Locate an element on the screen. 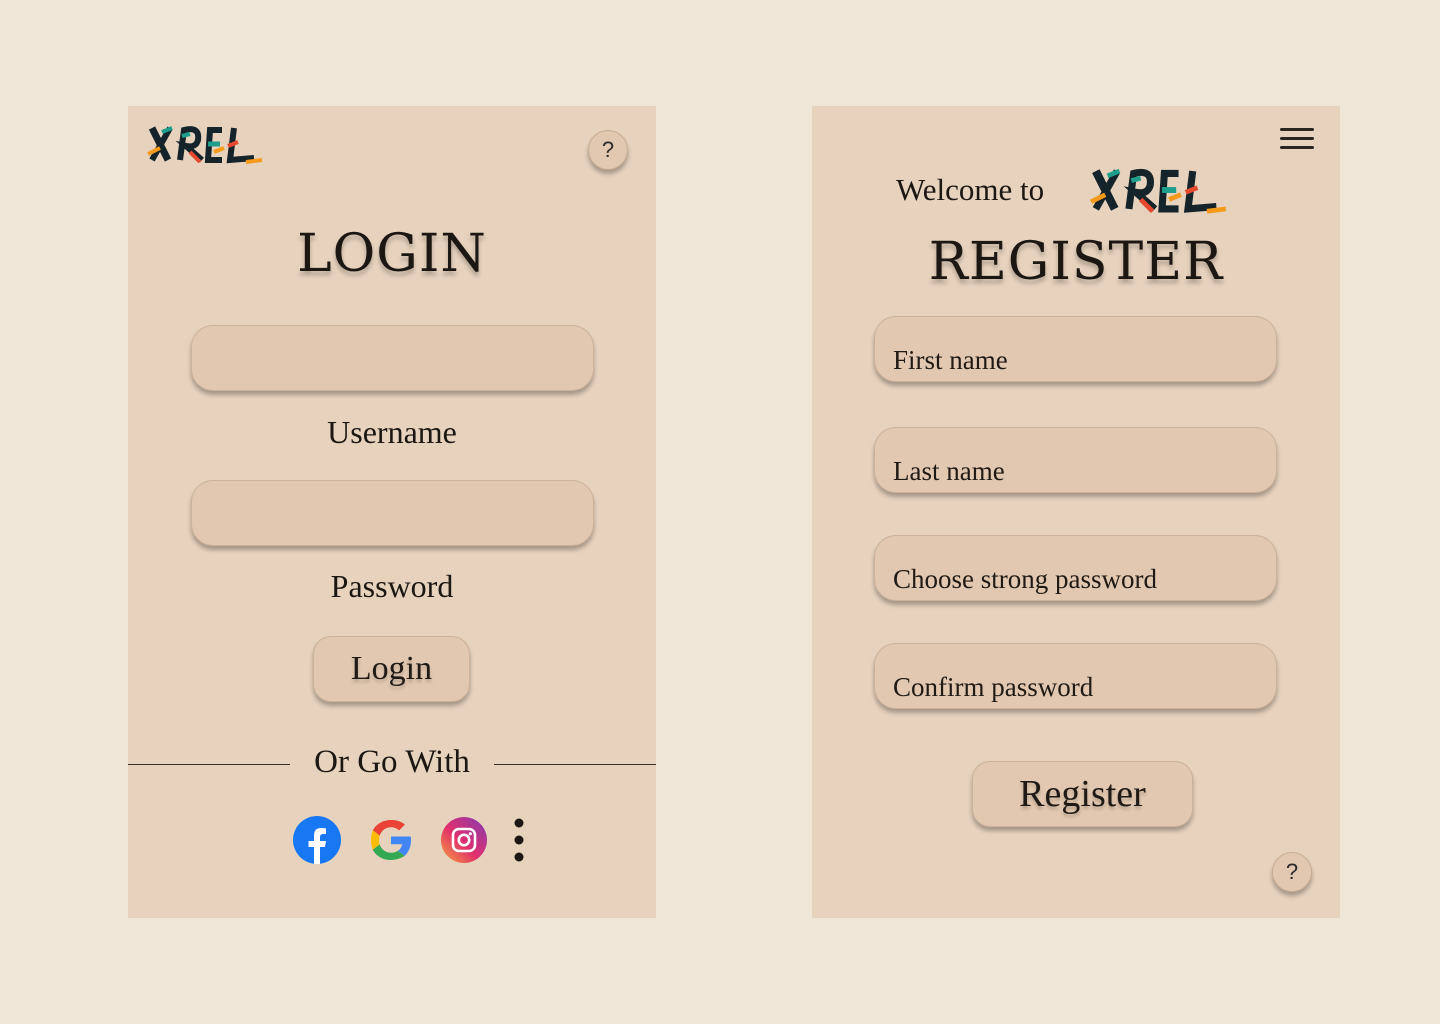 This screenshot has height=1024, width=1440. menu-icon is located at coordinates (1297, 140).